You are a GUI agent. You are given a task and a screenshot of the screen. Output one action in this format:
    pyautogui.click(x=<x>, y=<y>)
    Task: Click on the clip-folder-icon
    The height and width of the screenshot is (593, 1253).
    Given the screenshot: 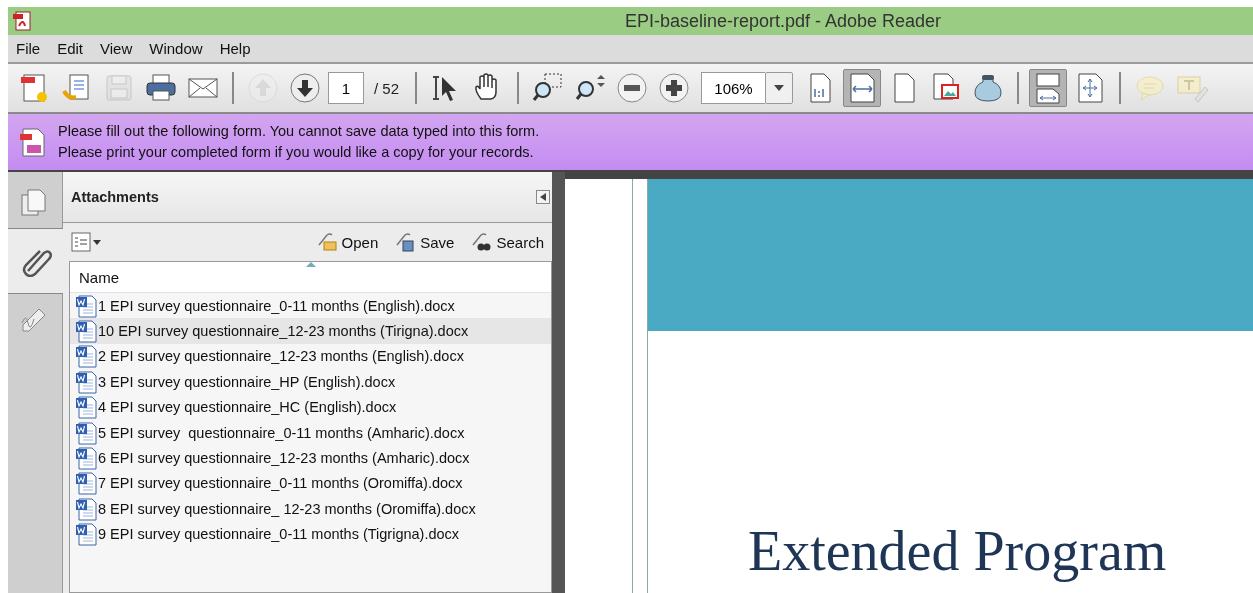 What is the action you would take?
    pyautogui.click(x=326, y=242)
    